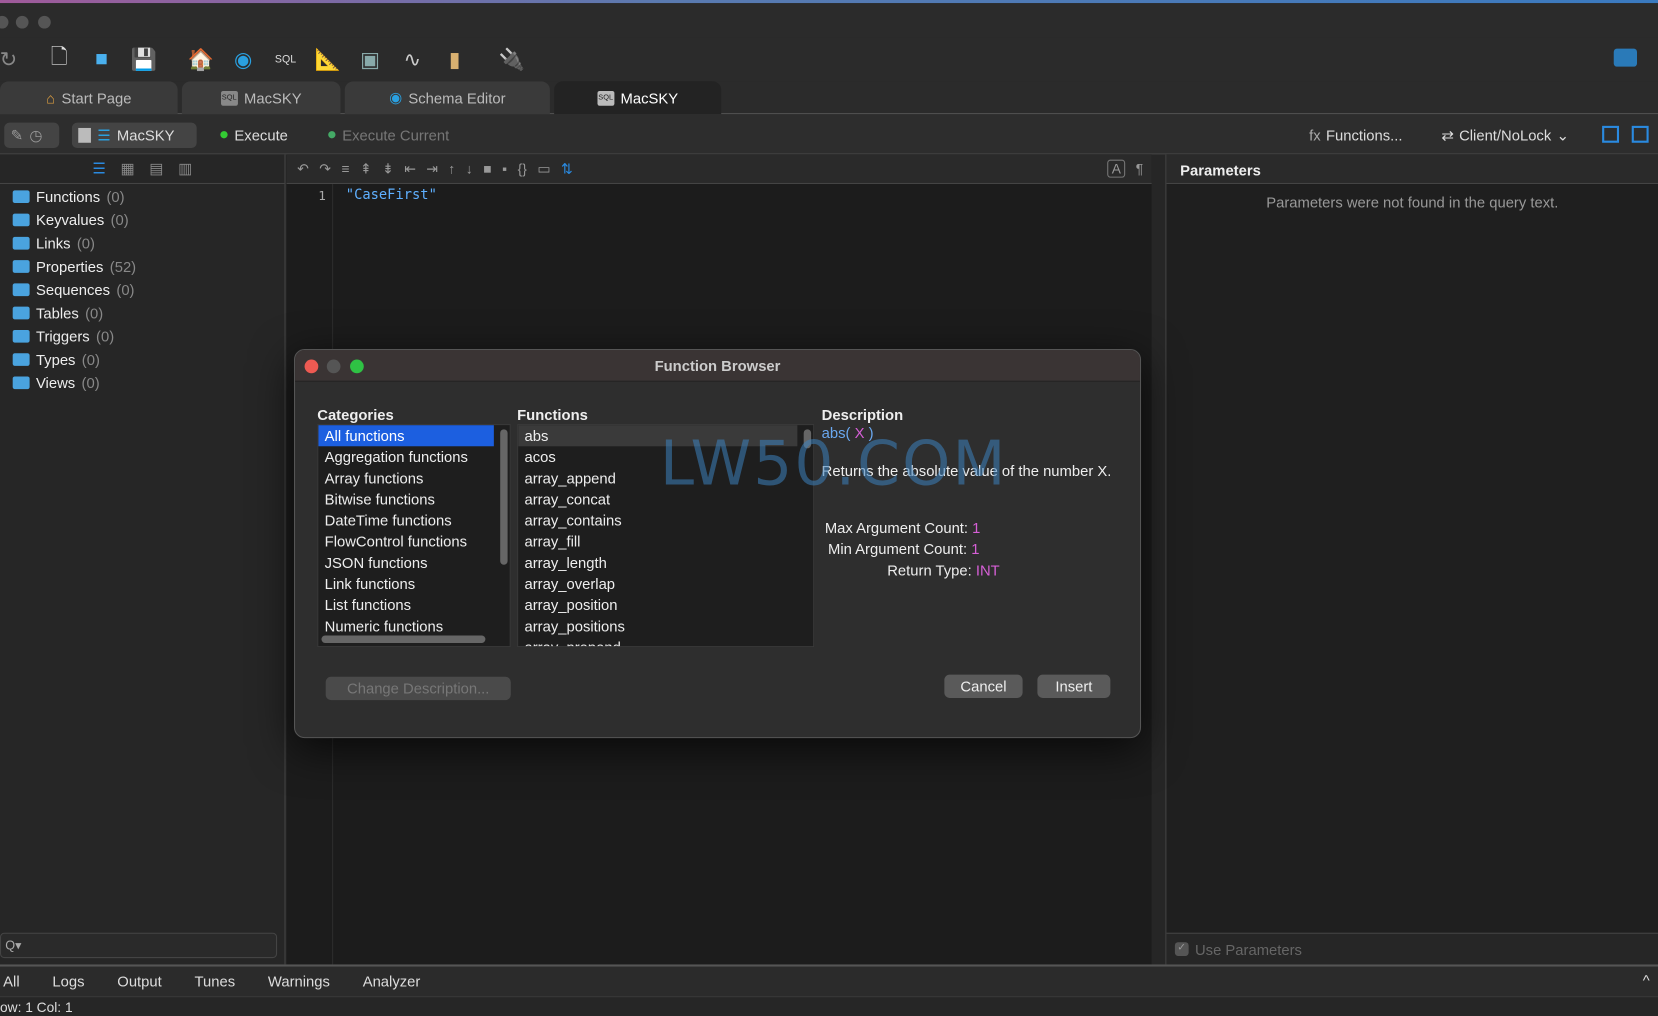 The image size is (1658, 1016). Describe the element at coordinates (983, 686) in the screenshot. I see `cancel-button: Cancel` at that location.